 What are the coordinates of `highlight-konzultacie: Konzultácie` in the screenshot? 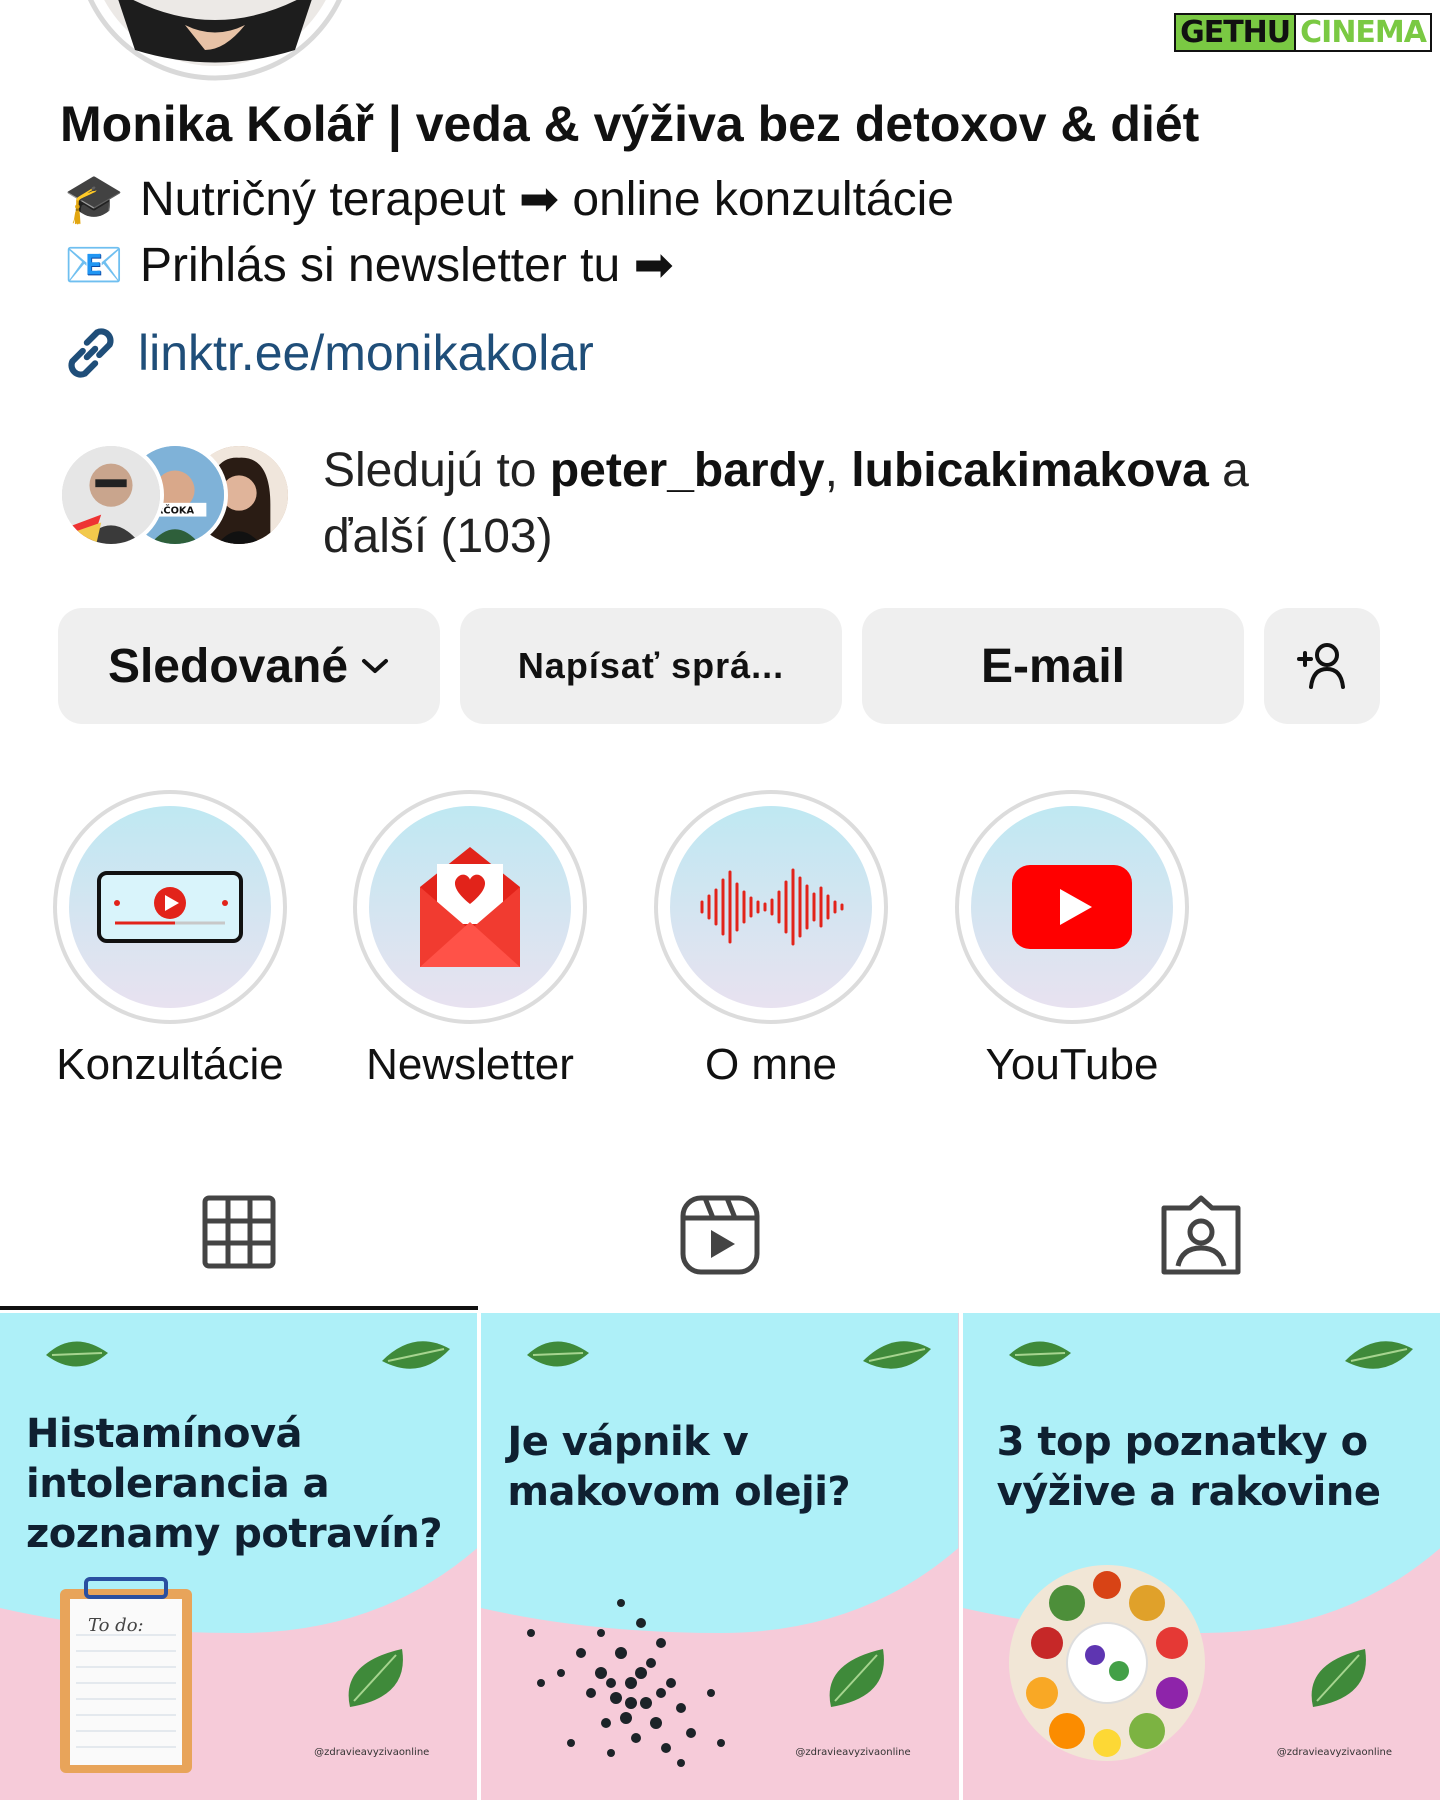 It's located at (170, 940).